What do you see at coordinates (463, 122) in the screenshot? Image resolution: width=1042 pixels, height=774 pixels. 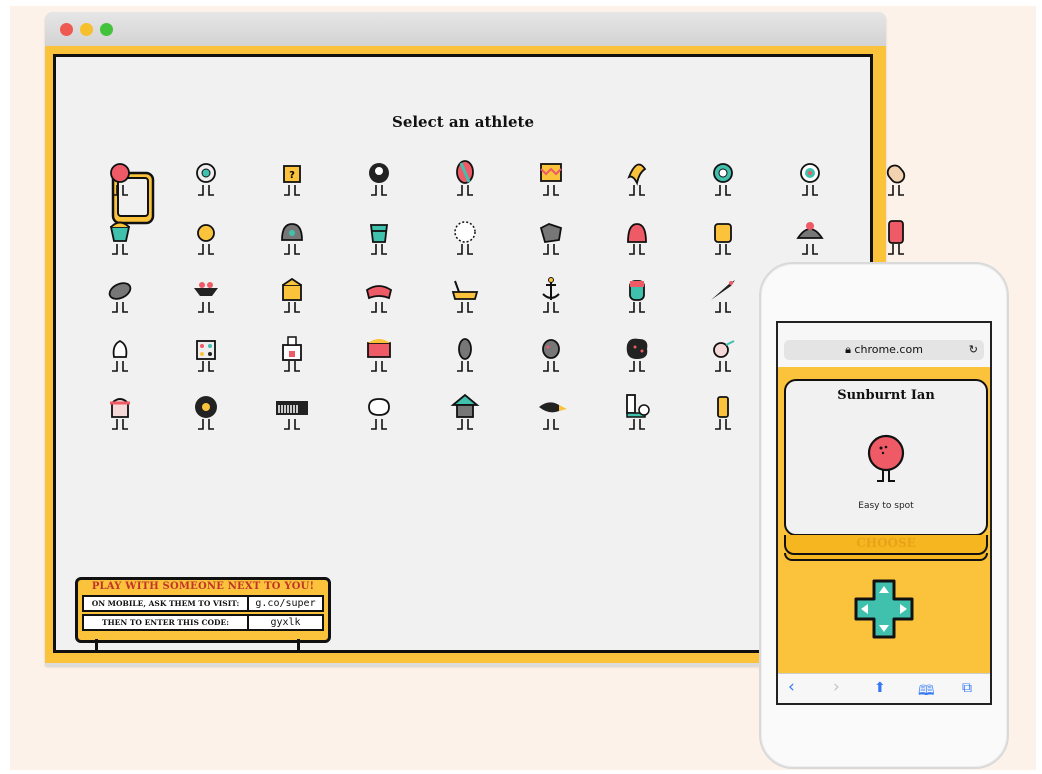 I see `page-title: Select an athlete` at bounding box center [463, 122].